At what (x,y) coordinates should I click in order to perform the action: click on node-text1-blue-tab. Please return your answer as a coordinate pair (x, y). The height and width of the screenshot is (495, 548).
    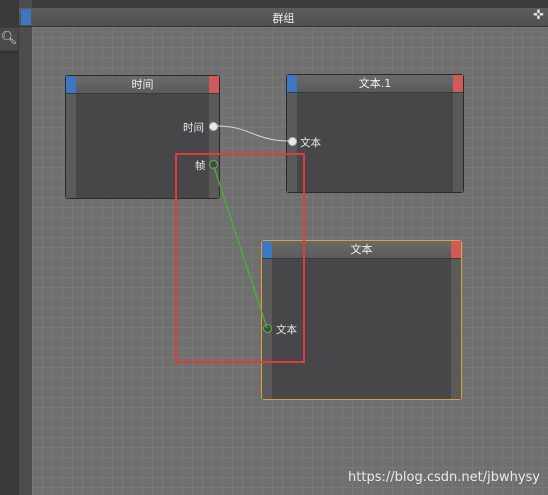
    Looking at the image, I should click on (292, 83).